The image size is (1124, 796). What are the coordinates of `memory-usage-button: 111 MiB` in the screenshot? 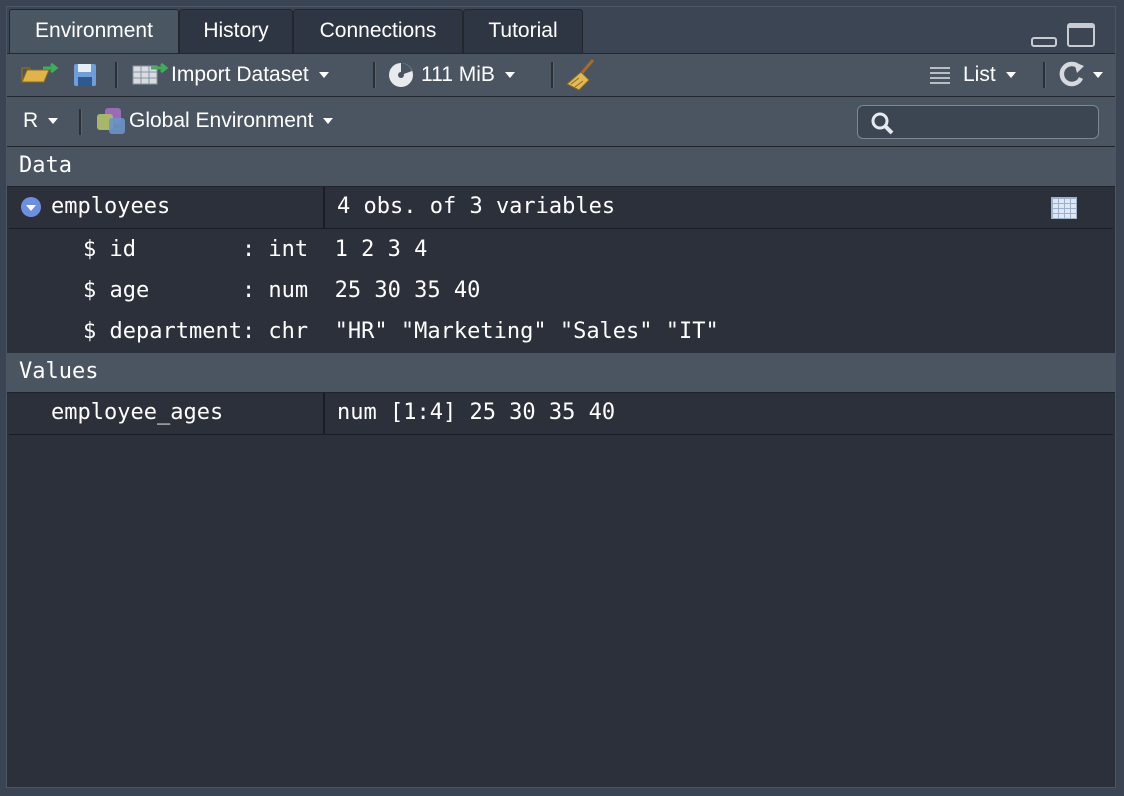 It's located at (451, 75).